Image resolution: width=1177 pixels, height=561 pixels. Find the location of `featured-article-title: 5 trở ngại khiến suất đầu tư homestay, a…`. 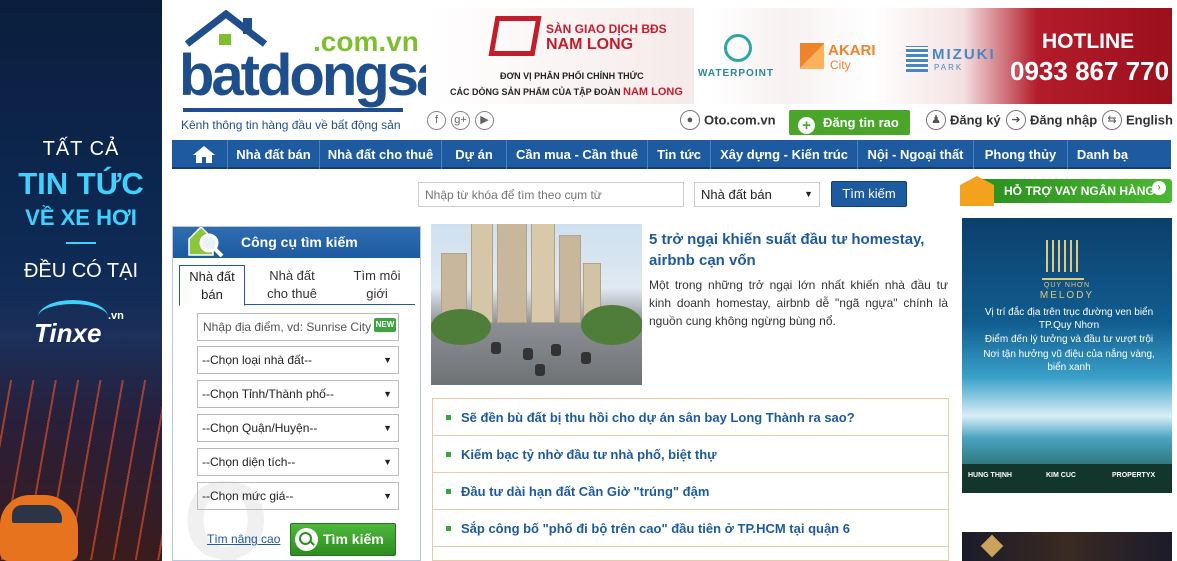

featured-article-title: 5 trở ngại khiến suất đầu tư homestay, a… is located at coordinates (798, 250).